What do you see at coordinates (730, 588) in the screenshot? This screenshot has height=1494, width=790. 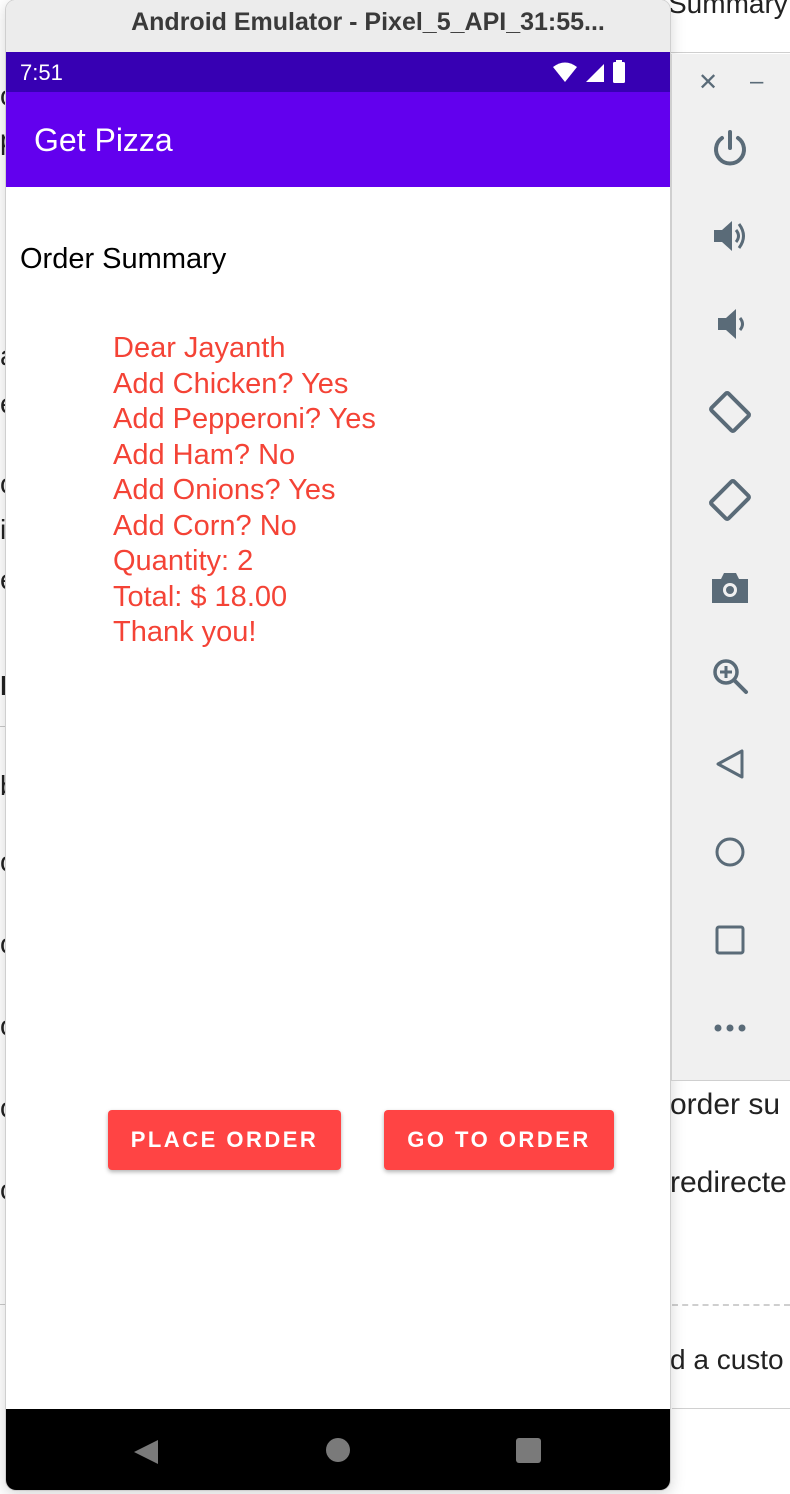 I see `camera-icon` at bounding box center [730, 588].